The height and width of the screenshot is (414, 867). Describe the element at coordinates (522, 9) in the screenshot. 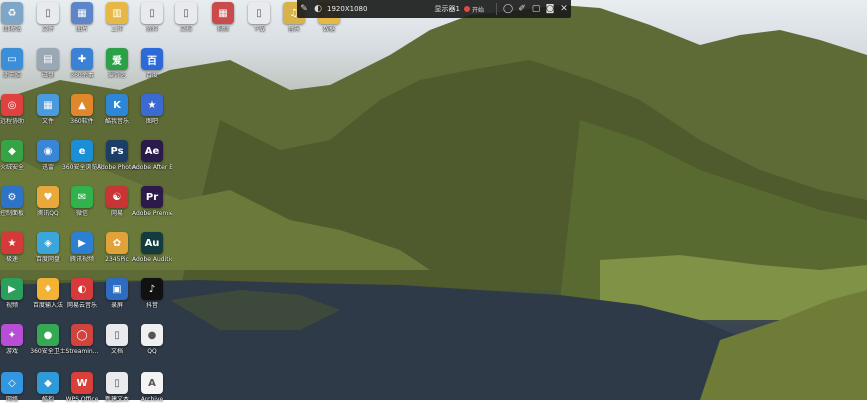

I see `pencil-icon: ✐` at that location.